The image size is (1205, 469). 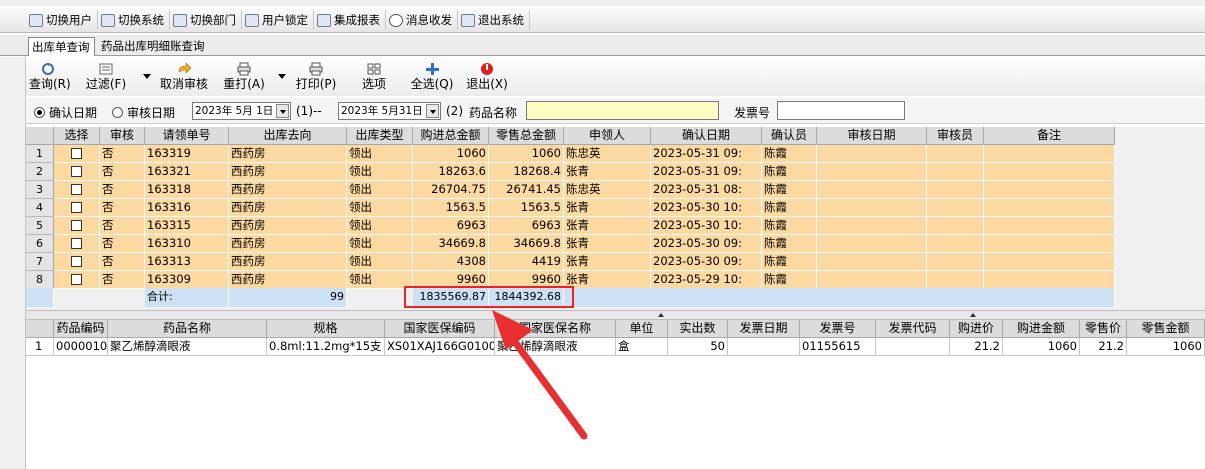 I want to click on column-header: 购进金额, so click(x=1041, y=329).